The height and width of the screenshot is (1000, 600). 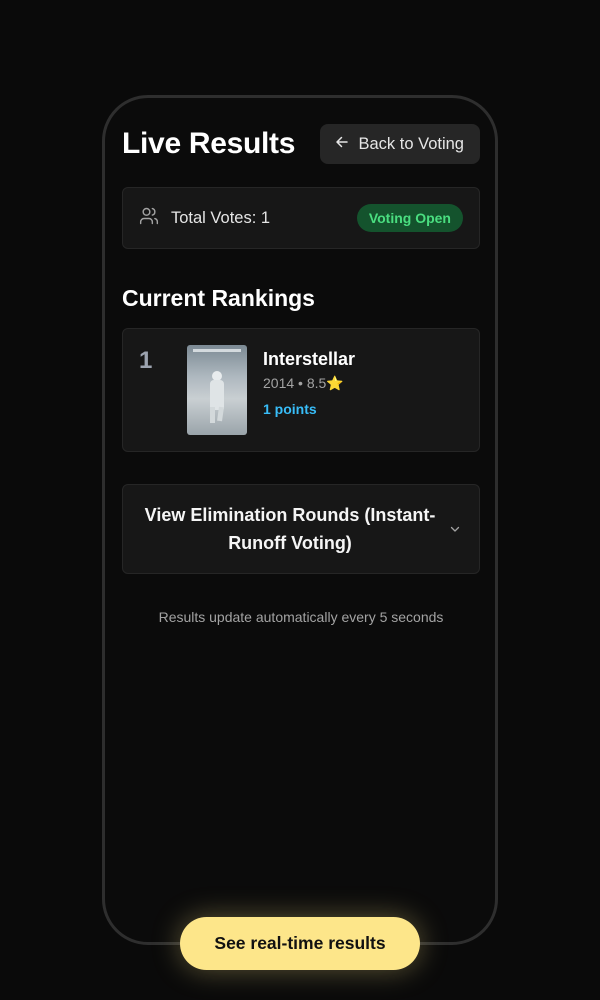 What do you see at coordinates (218, 298) in the screenshot?
I see `rankings-heading: Current Rankings` at bounding box center [218, 298].